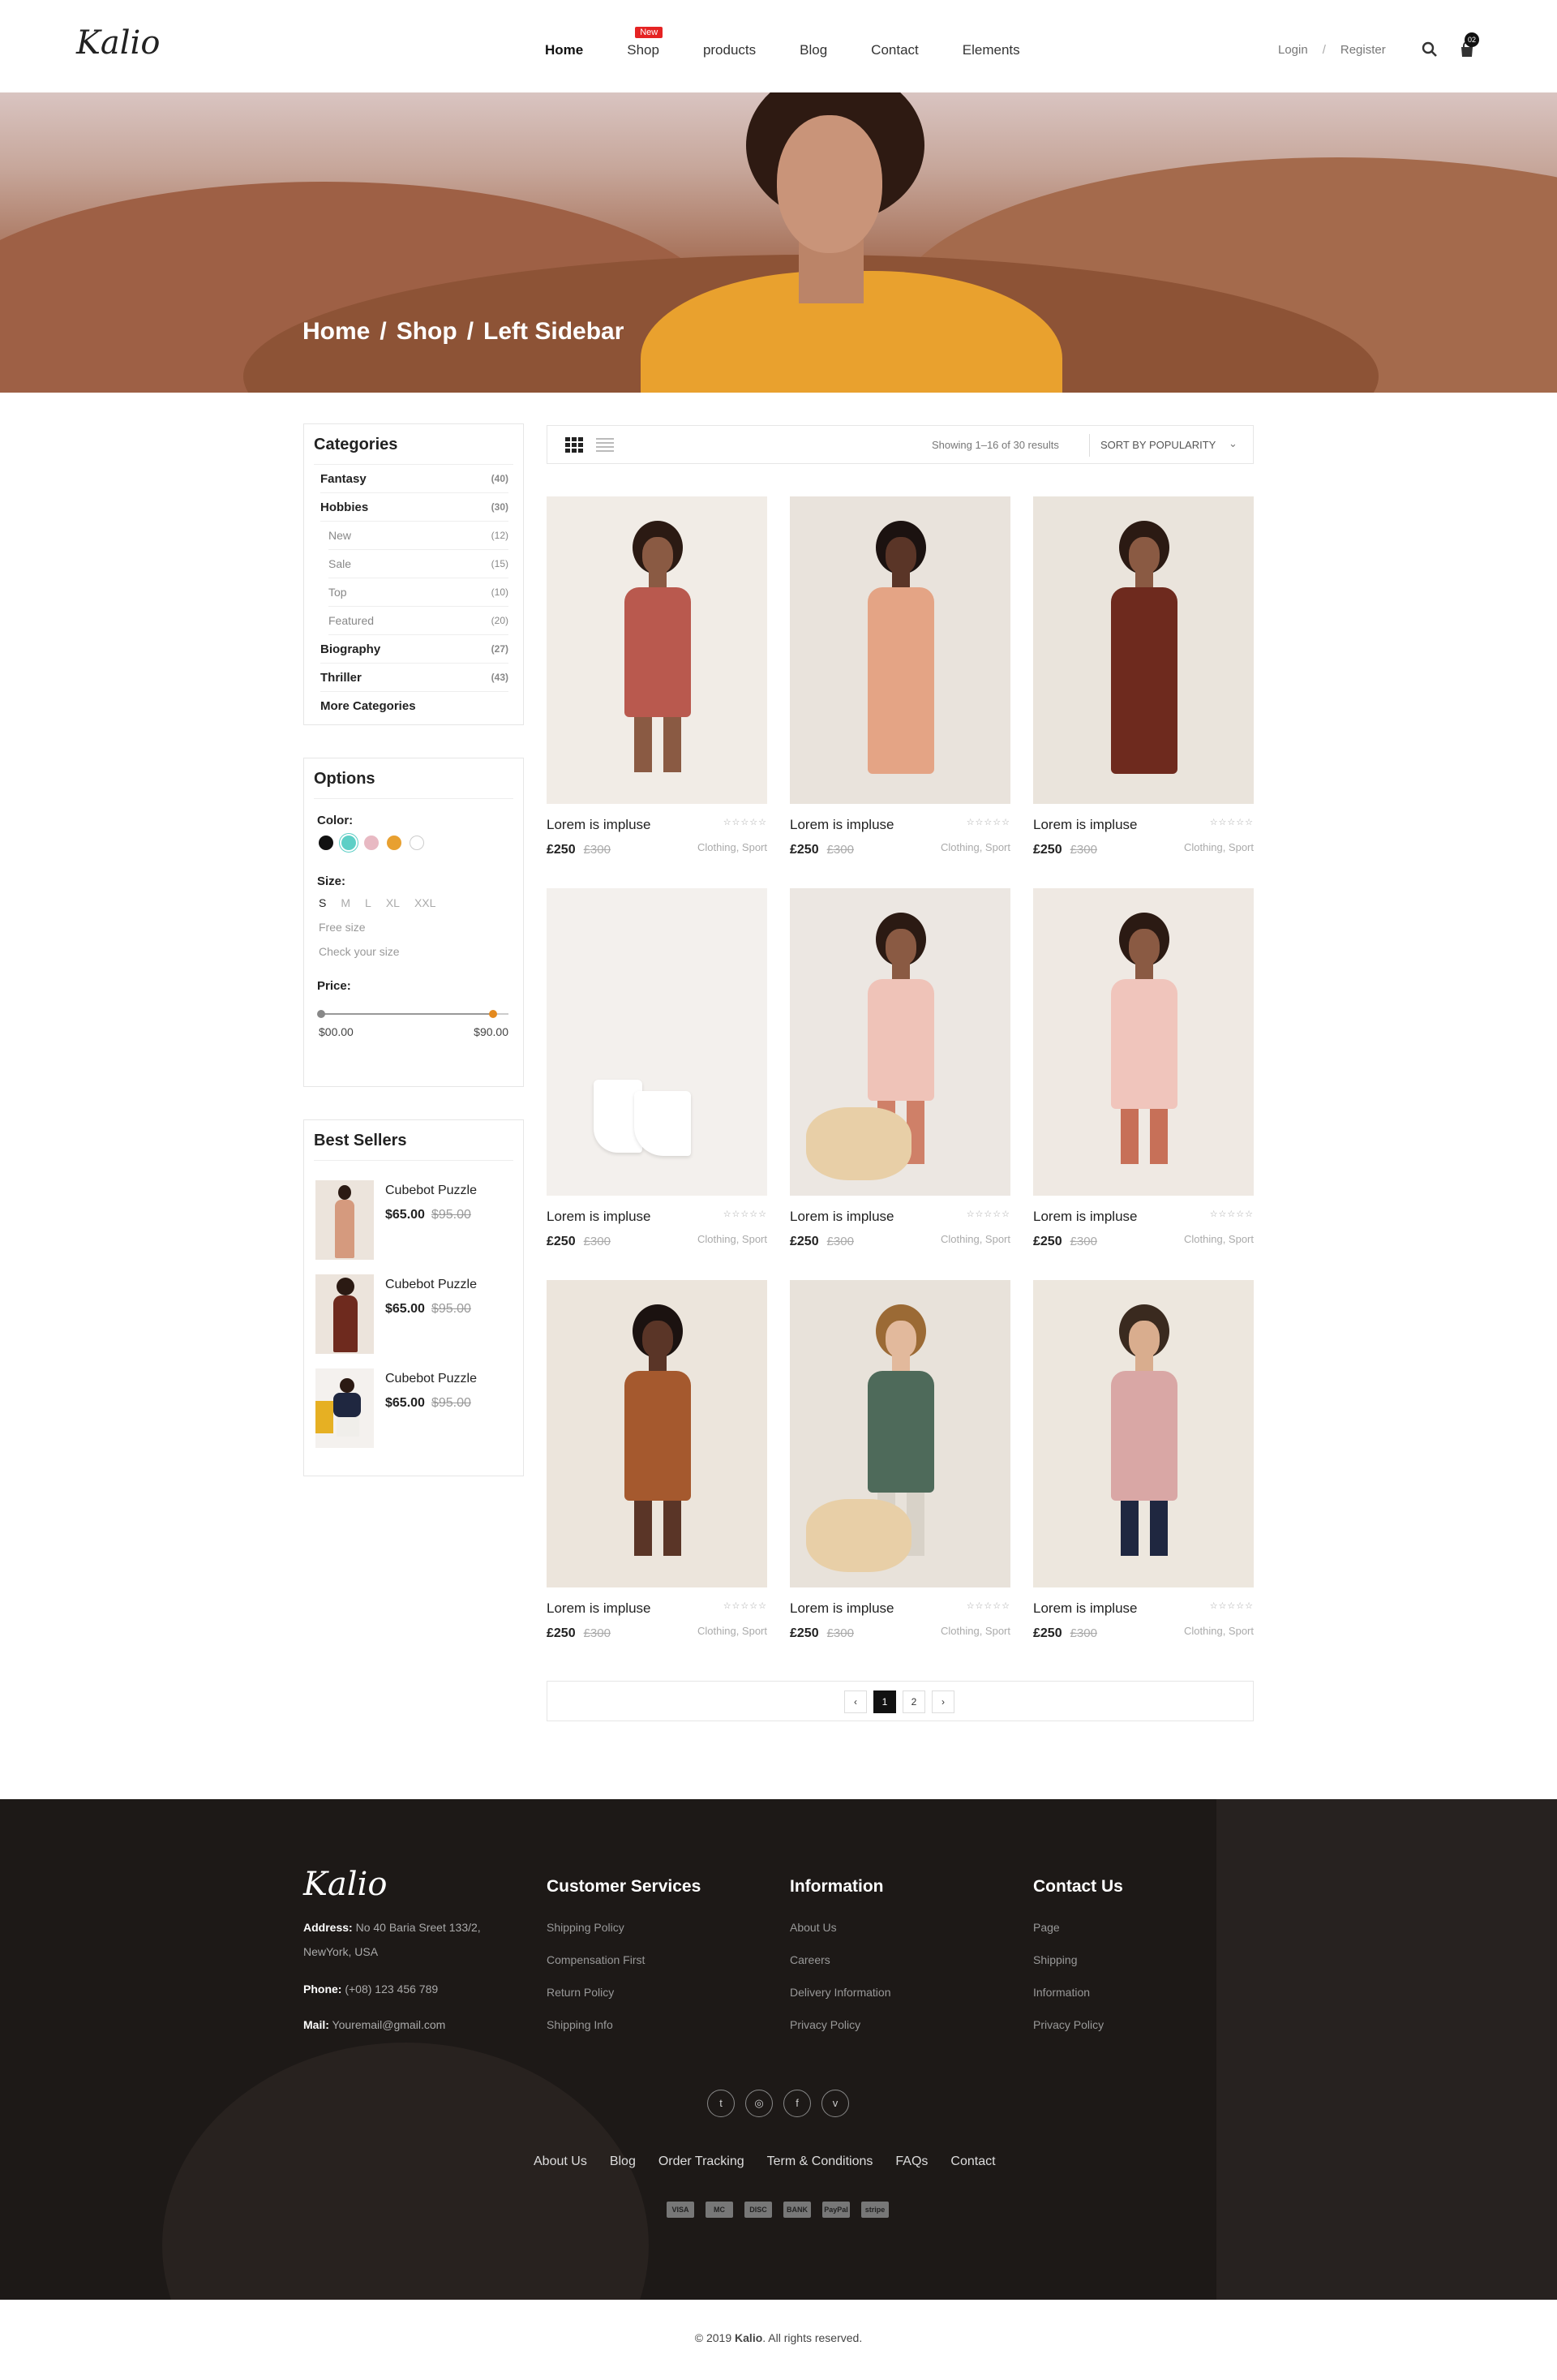 The height and width of the screenshot is (2380, 1557). What do you see at coordinates (345, 903) in the screenshot?
I see `size-option: M` at bounding box center [345, 903].